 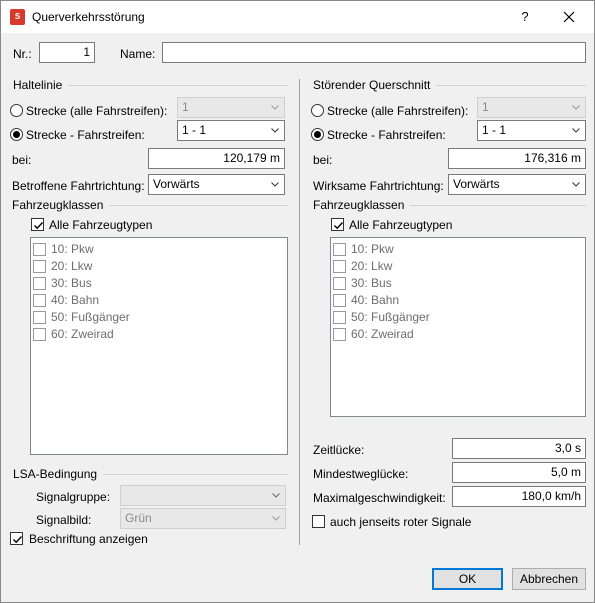 I want to click on beyond-red-signals-checkbox, so click(x=318, y=521).